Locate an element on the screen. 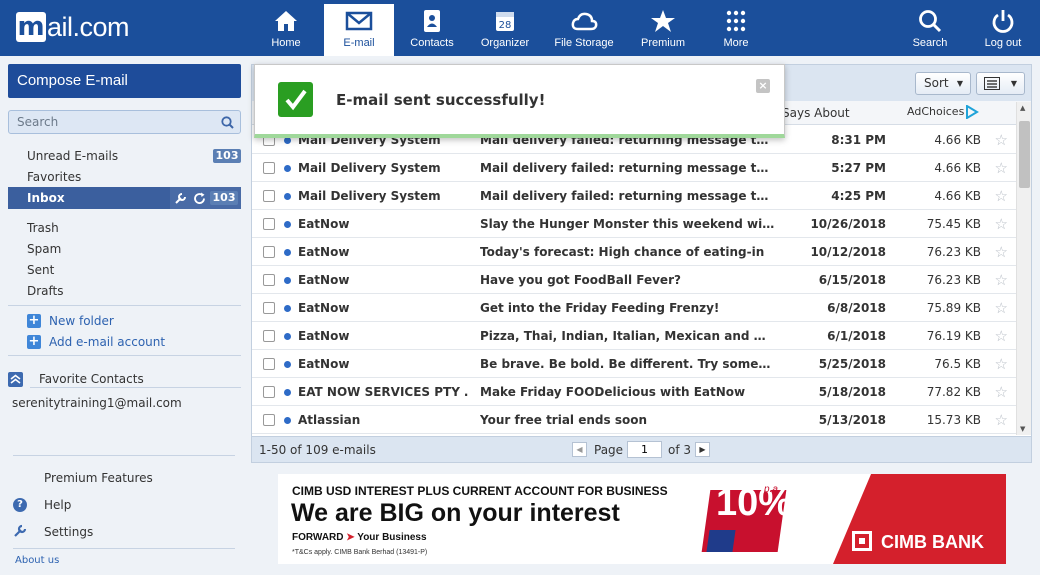 This screenshot has height=575, width=1040. nav-search: Search is located at coordinates (930, 30).